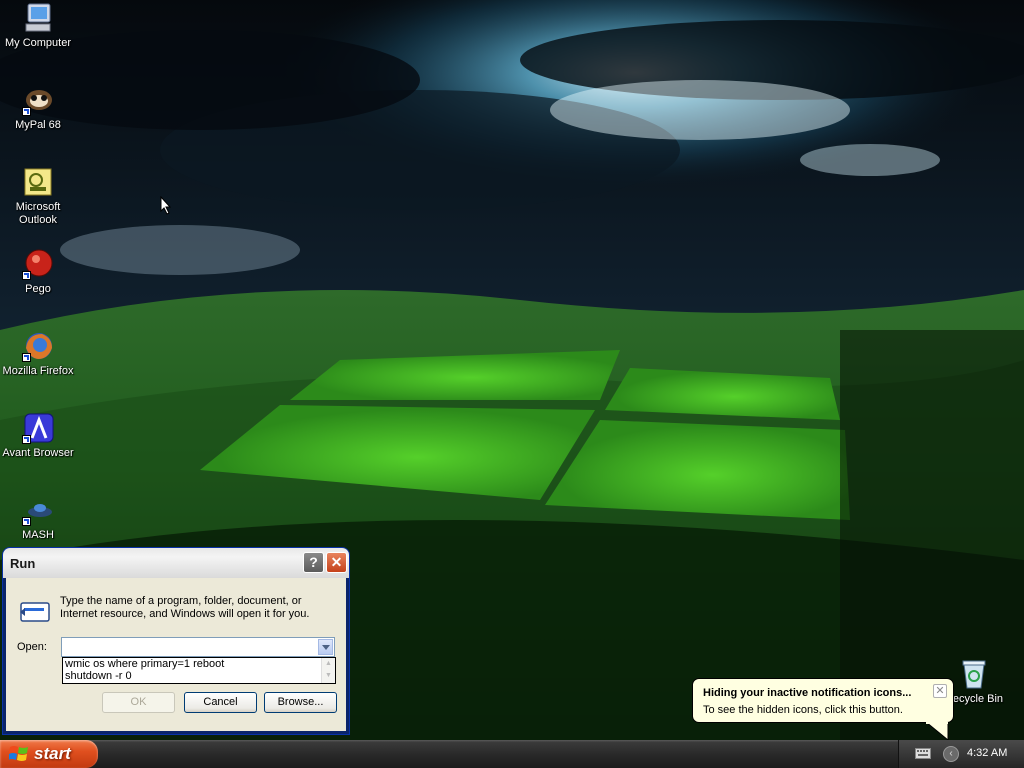  I want to click on show-hidden-icons-button: ‹, so click(951, 754).